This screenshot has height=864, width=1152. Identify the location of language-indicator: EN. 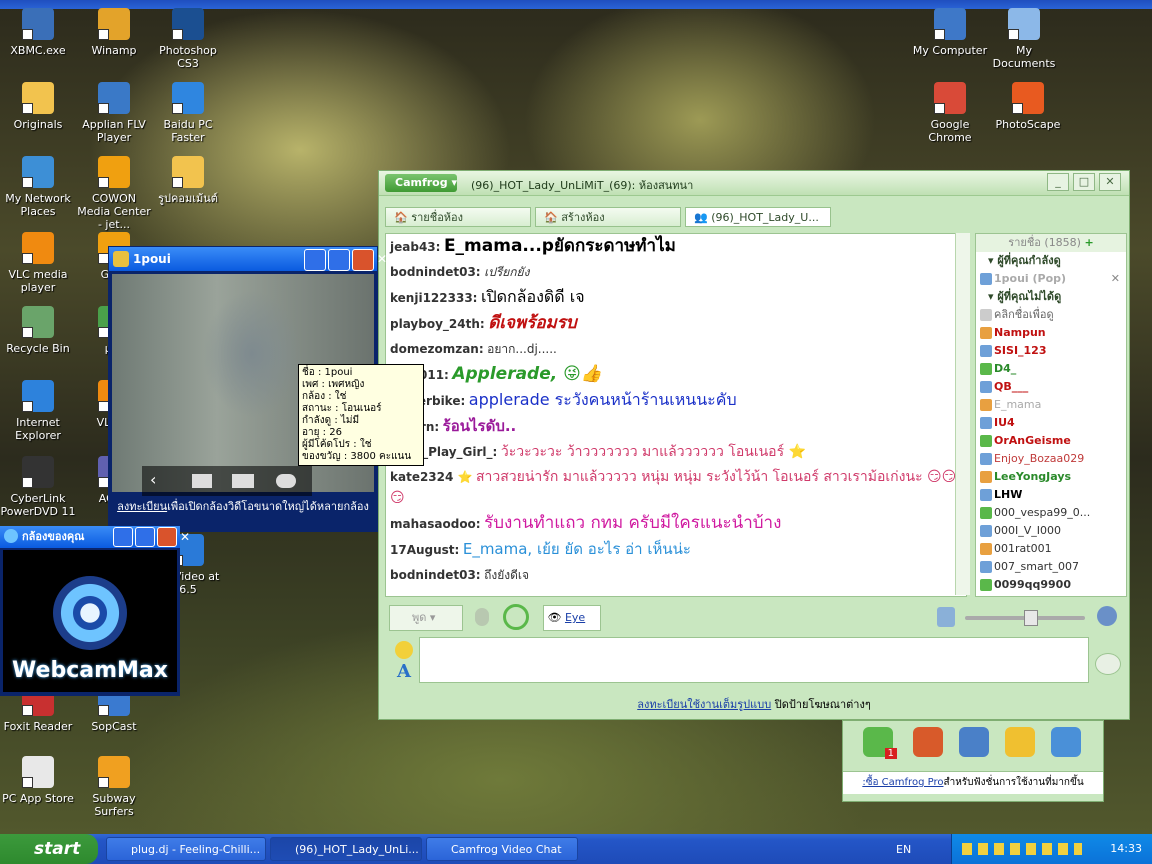
(903, 849).